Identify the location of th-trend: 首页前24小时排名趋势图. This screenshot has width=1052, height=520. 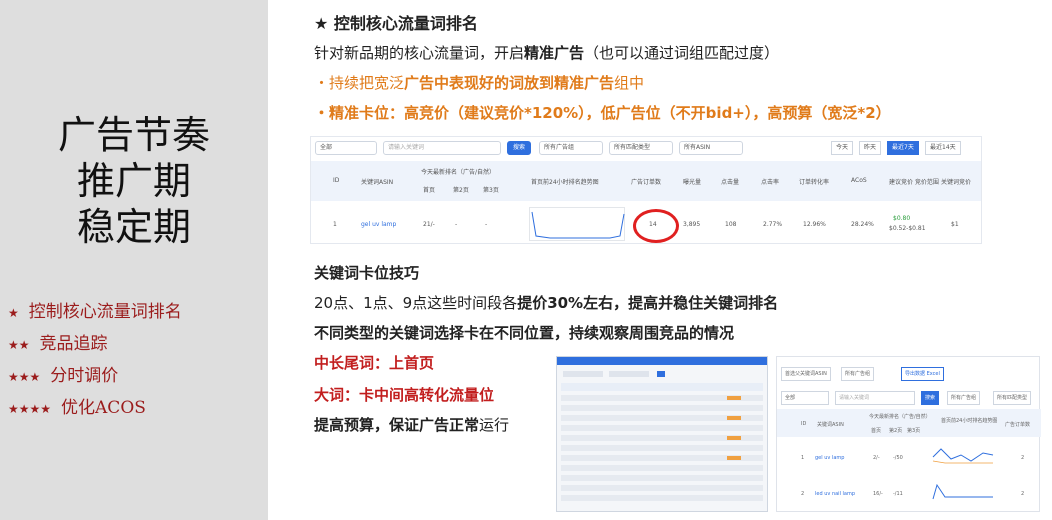
(969, 421).